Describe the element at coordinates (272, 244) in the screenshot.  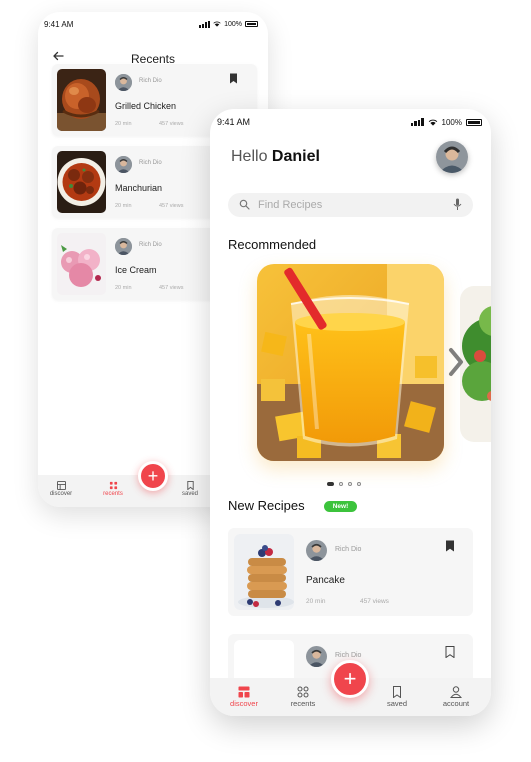
I see `section-title-recommended: Recommended` at that location.